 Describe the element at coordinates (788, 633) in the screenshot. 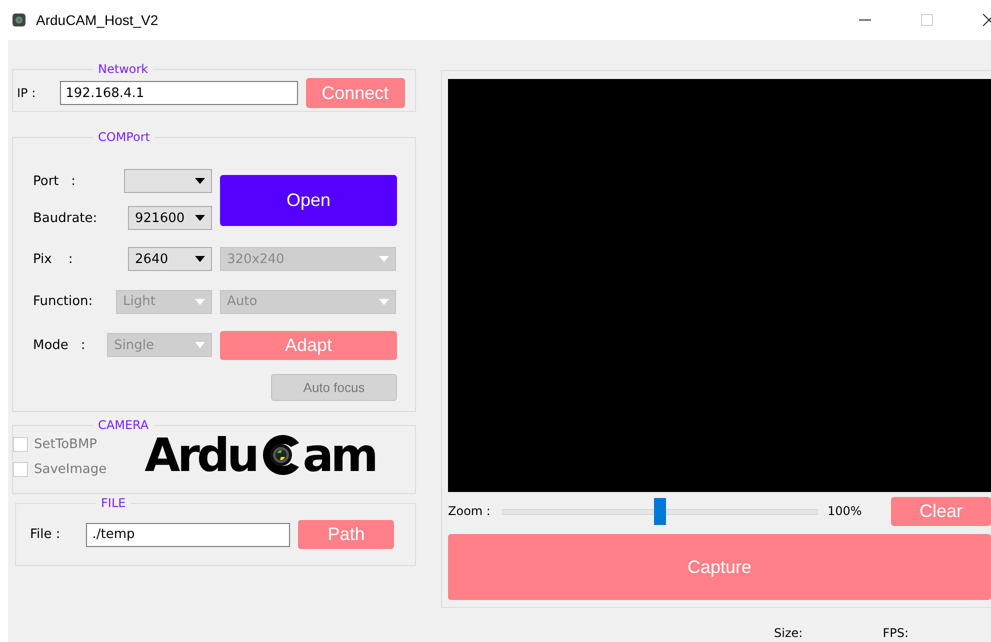

I see `size-label: Size:` at that location.